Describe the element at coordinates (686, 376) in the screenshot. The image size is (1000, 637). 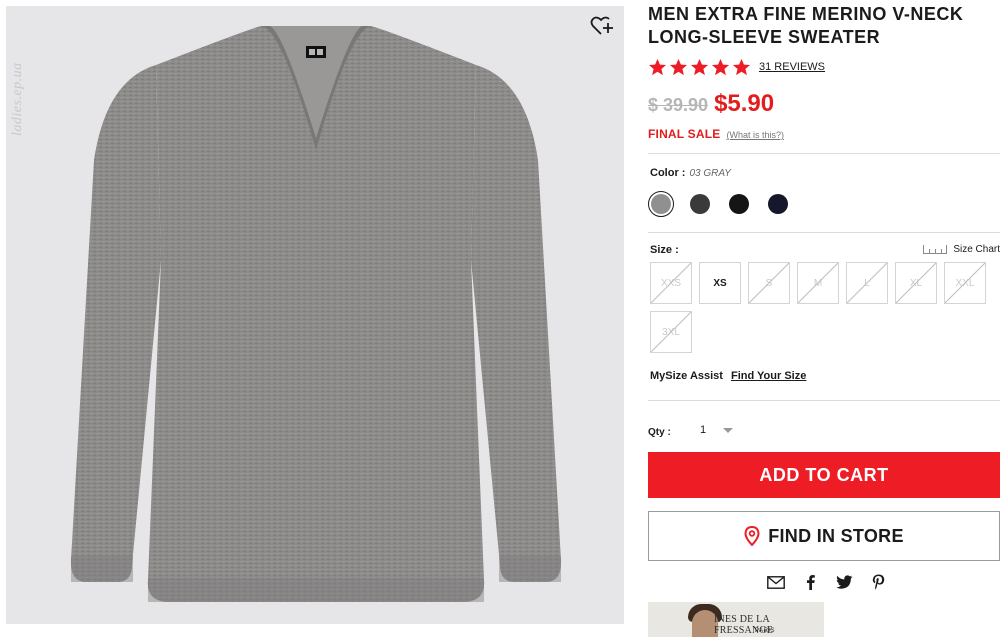
I see `mysize-label: MySize Assist` at that location.